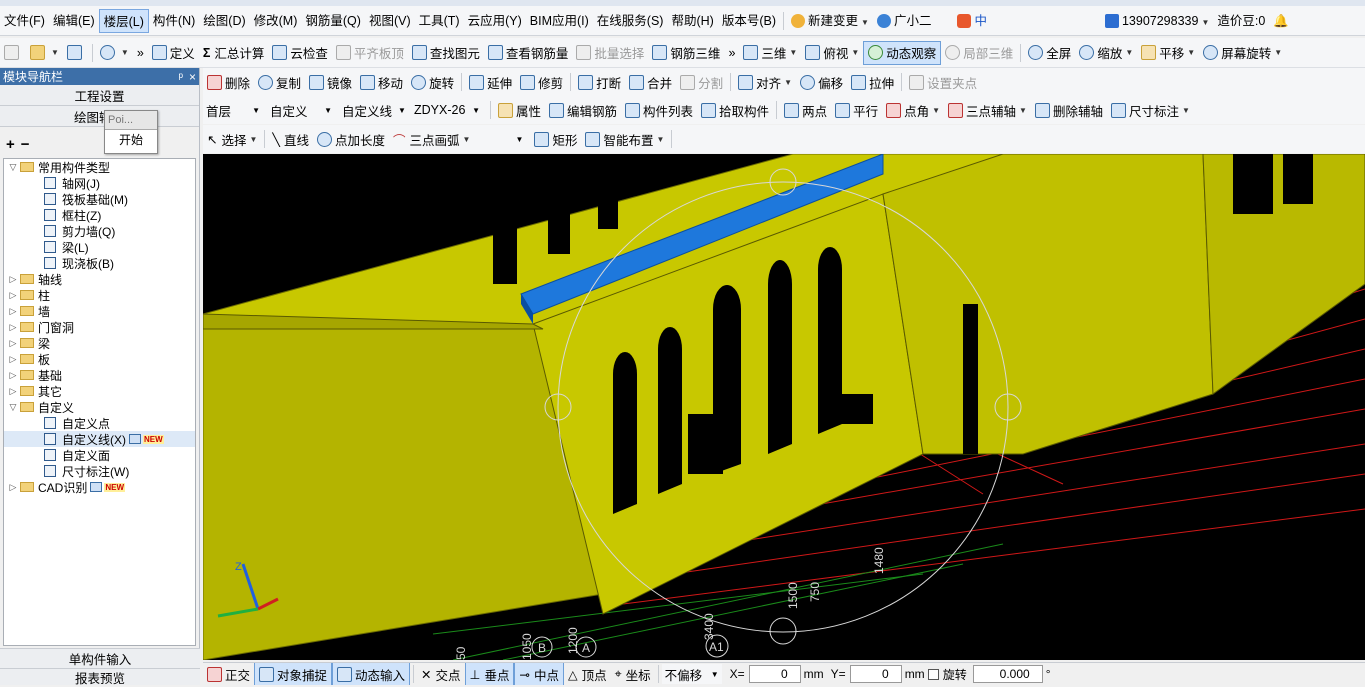  What do you see at coordinates (13, 53) in the screenshot?
I see `new-file-button` at bounding box center [13, 53].